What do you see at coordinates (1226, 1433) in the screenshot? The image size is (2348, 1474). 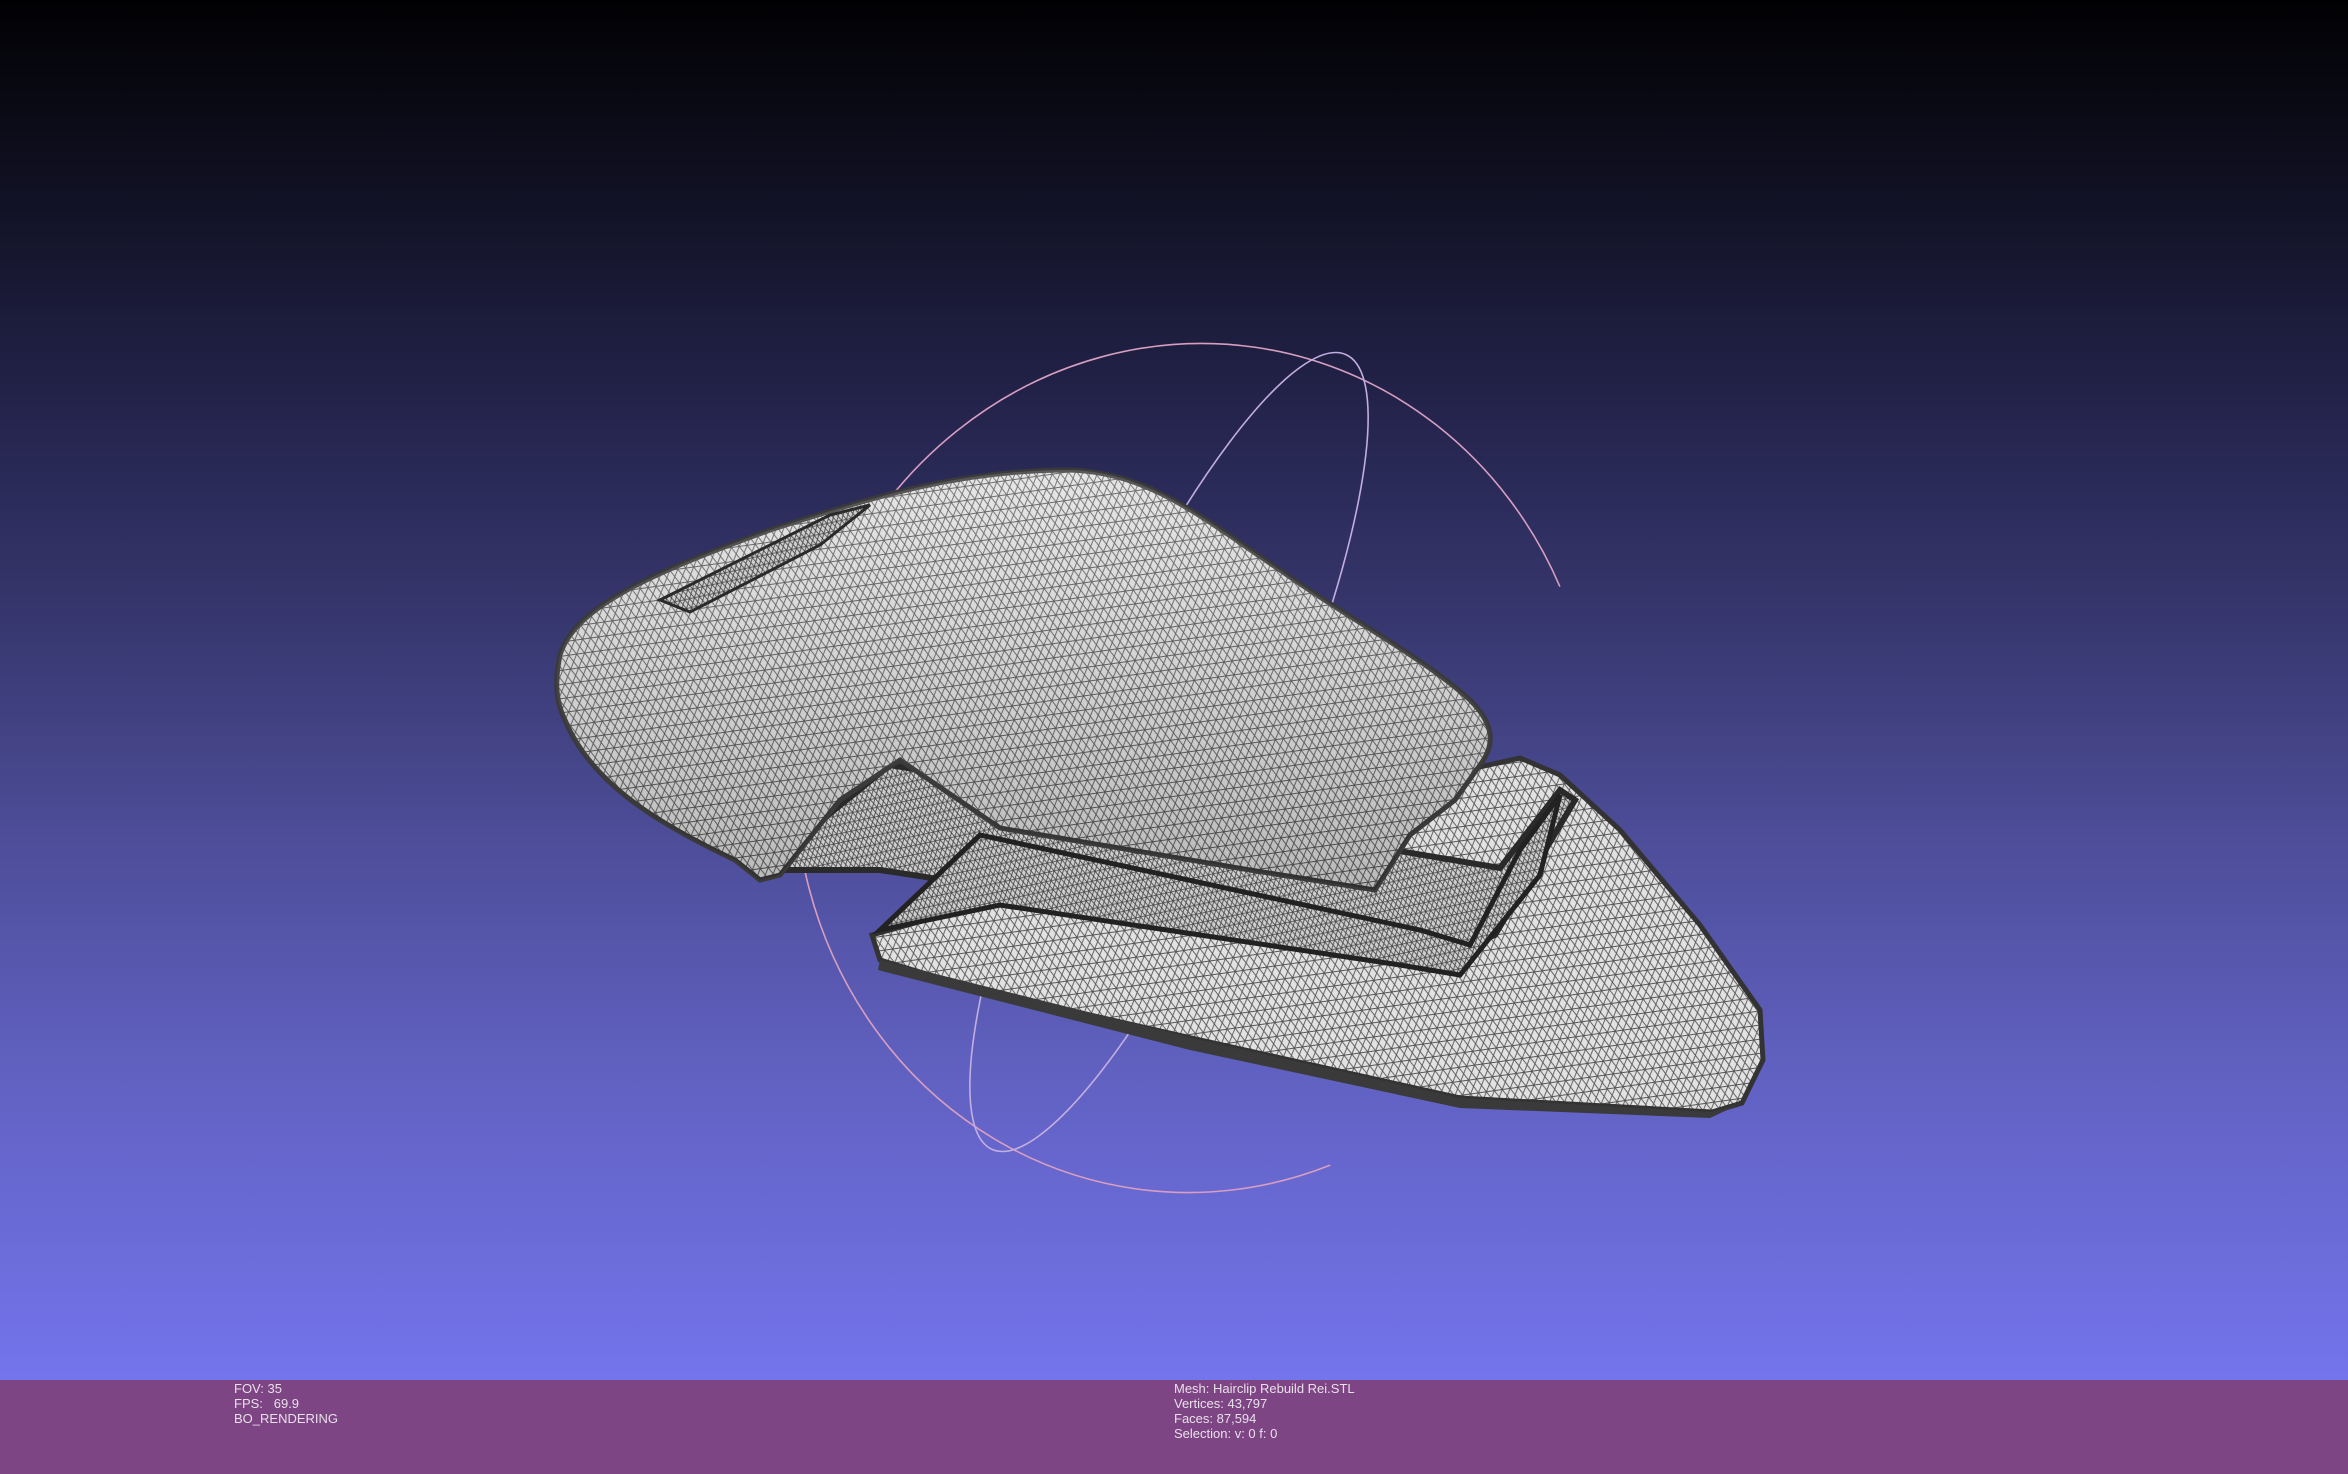 I see `selection-readout: Selection: v: 0 f: 0` at bounding box center [1226, 1433].